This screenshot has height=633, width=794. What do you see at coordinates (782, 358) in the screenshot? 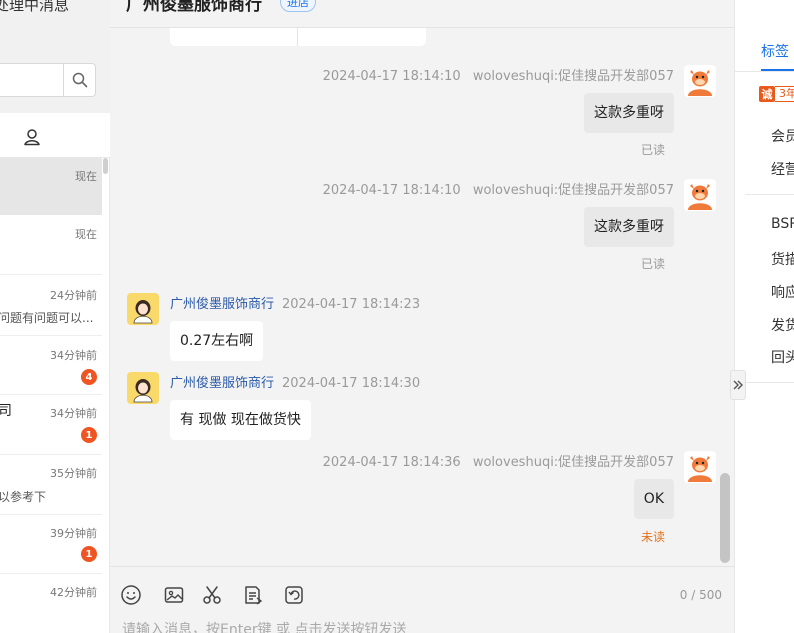
I see `info-label: 回头` at bounding box center [782, 358].